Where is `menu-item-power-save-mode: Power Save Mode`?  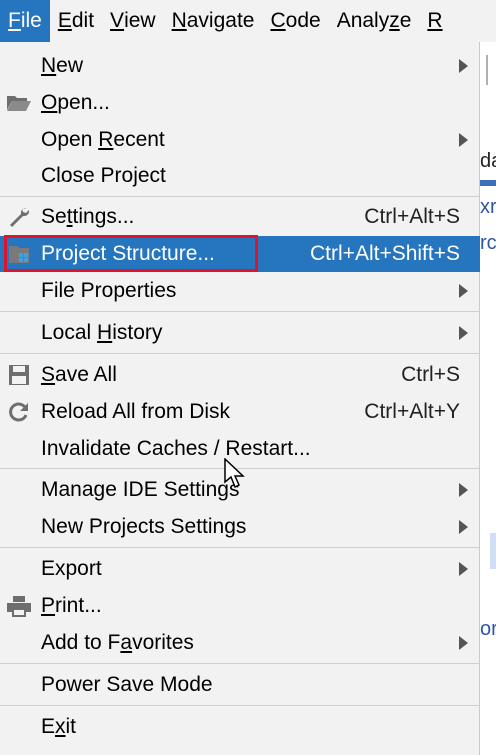
menu-item-power-save-mode: Power Save Mode is located at coordinates (240, 685).